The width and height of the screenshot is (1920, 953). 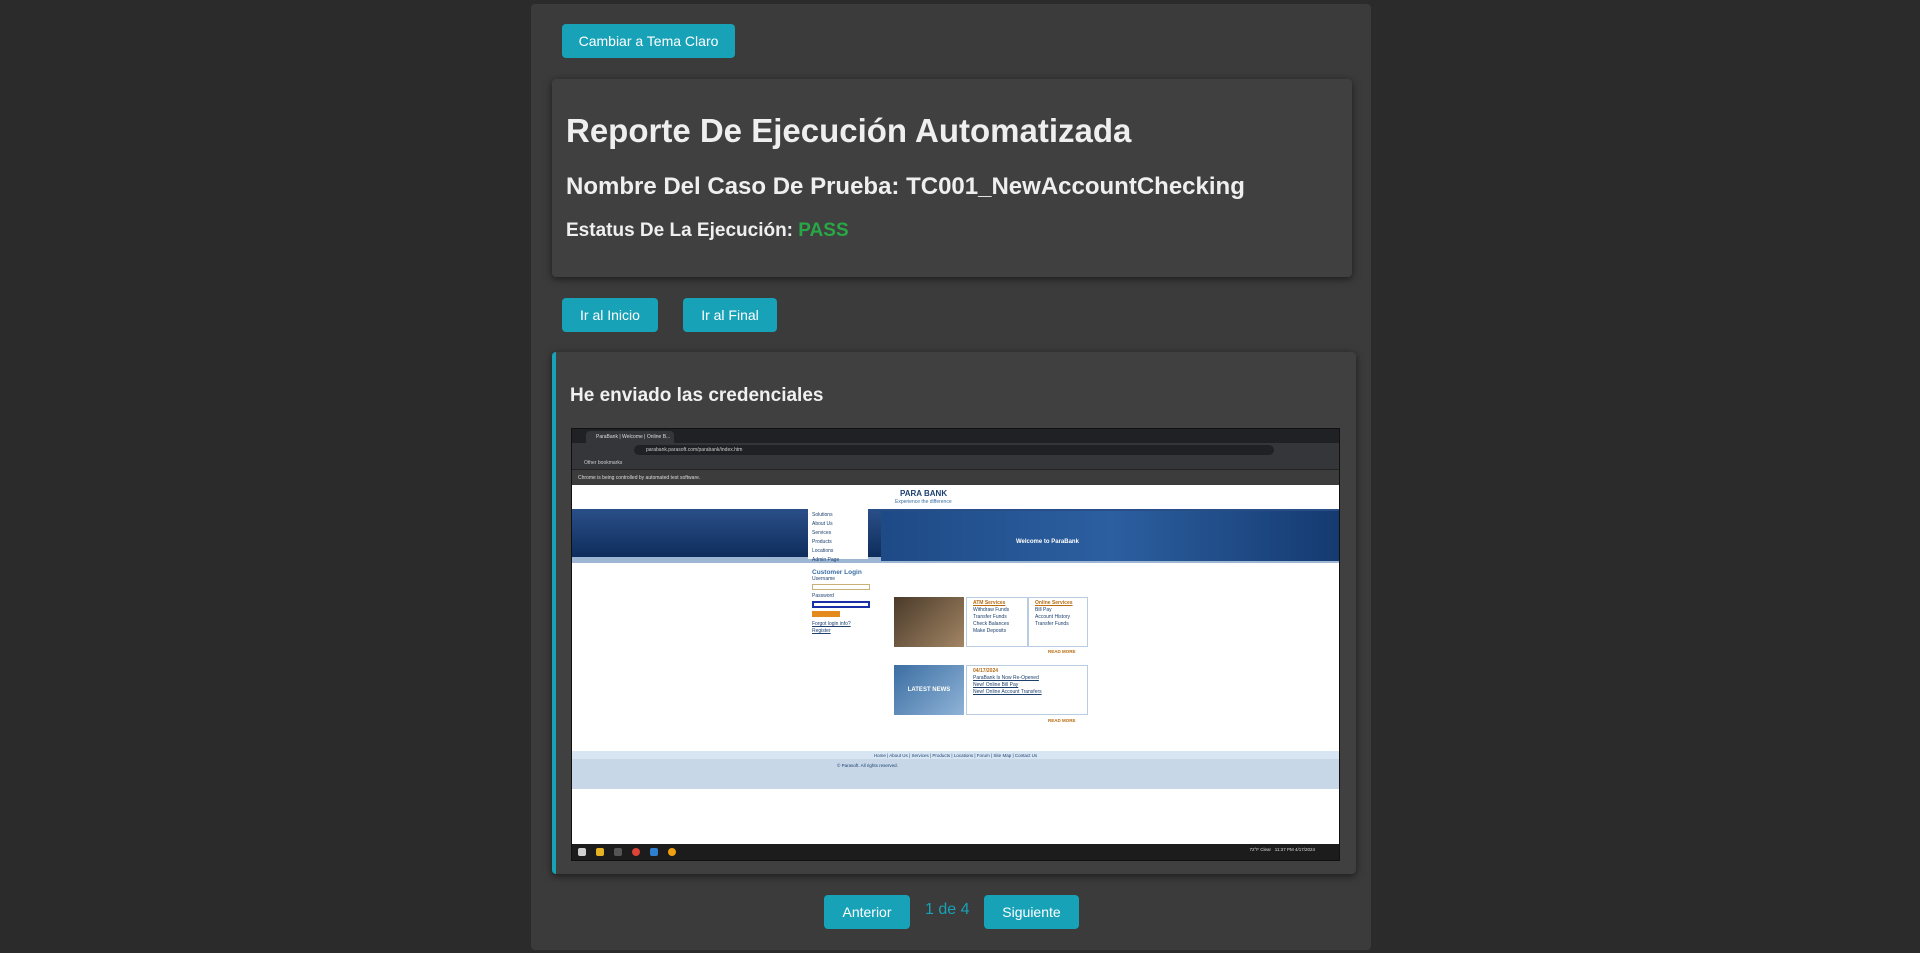 What do you see at coordinates (1110, 536) in the screenshot?
I see `parabank-hero: Welcome to ParaBank` at bounding box center [1110, 536].